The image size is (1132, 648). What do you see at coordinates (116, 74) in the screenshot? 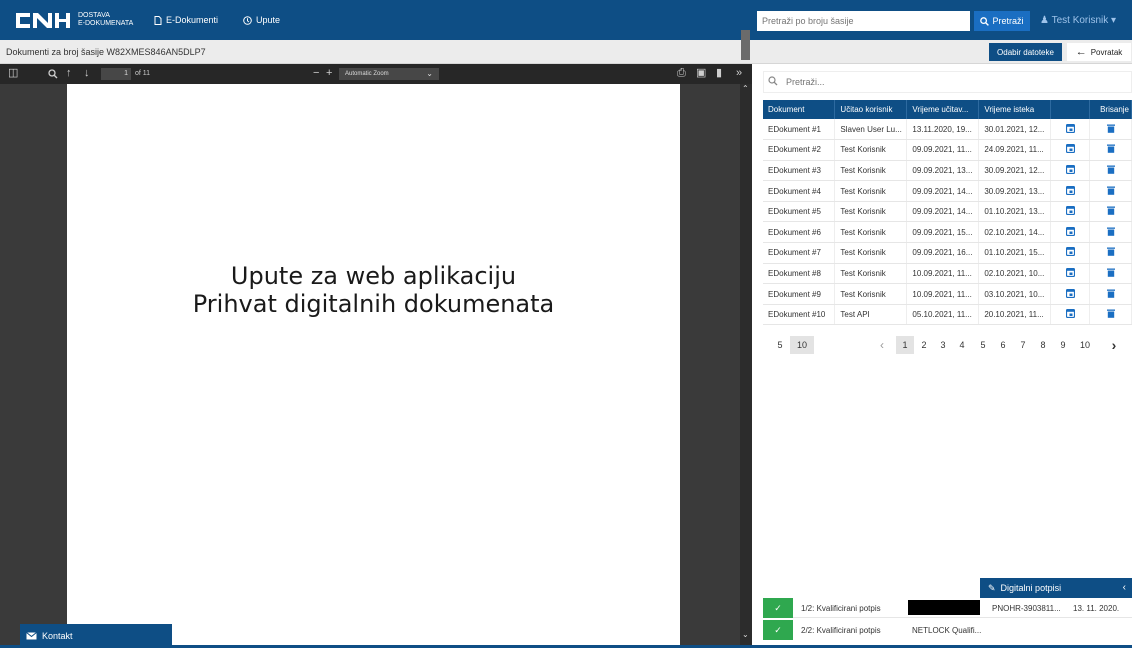
I see `page-number-input: 1` at bounding box center [116, 74].